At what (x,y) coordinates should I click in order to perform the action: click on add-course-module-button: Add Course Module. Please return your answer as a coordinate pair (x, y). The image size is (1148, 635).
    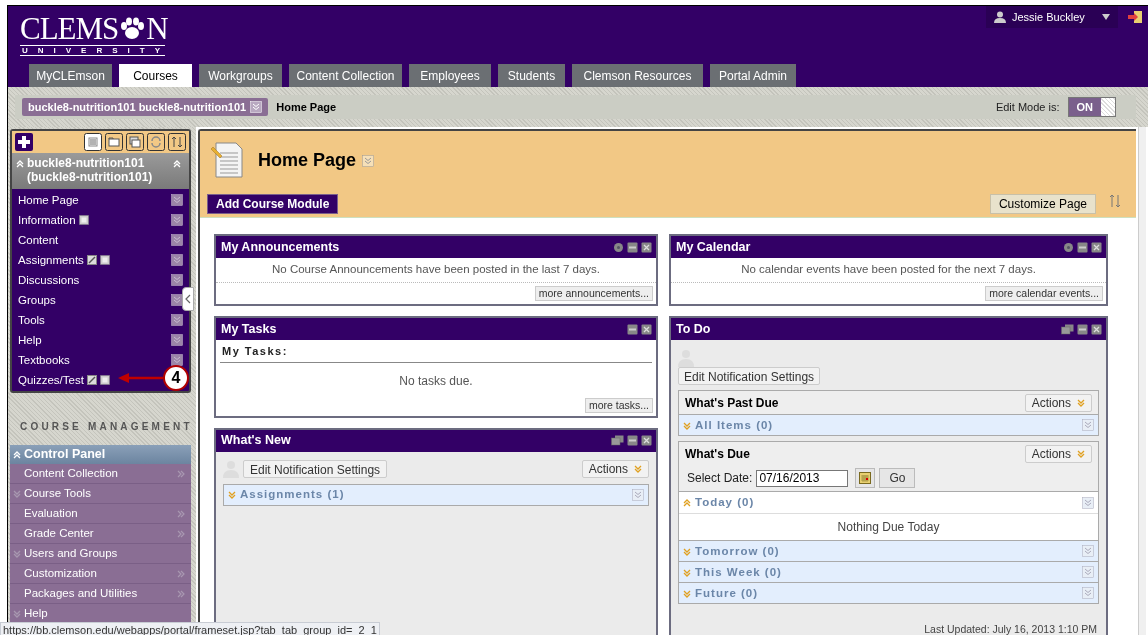
    Looking at the image, I should click on (273, 204).